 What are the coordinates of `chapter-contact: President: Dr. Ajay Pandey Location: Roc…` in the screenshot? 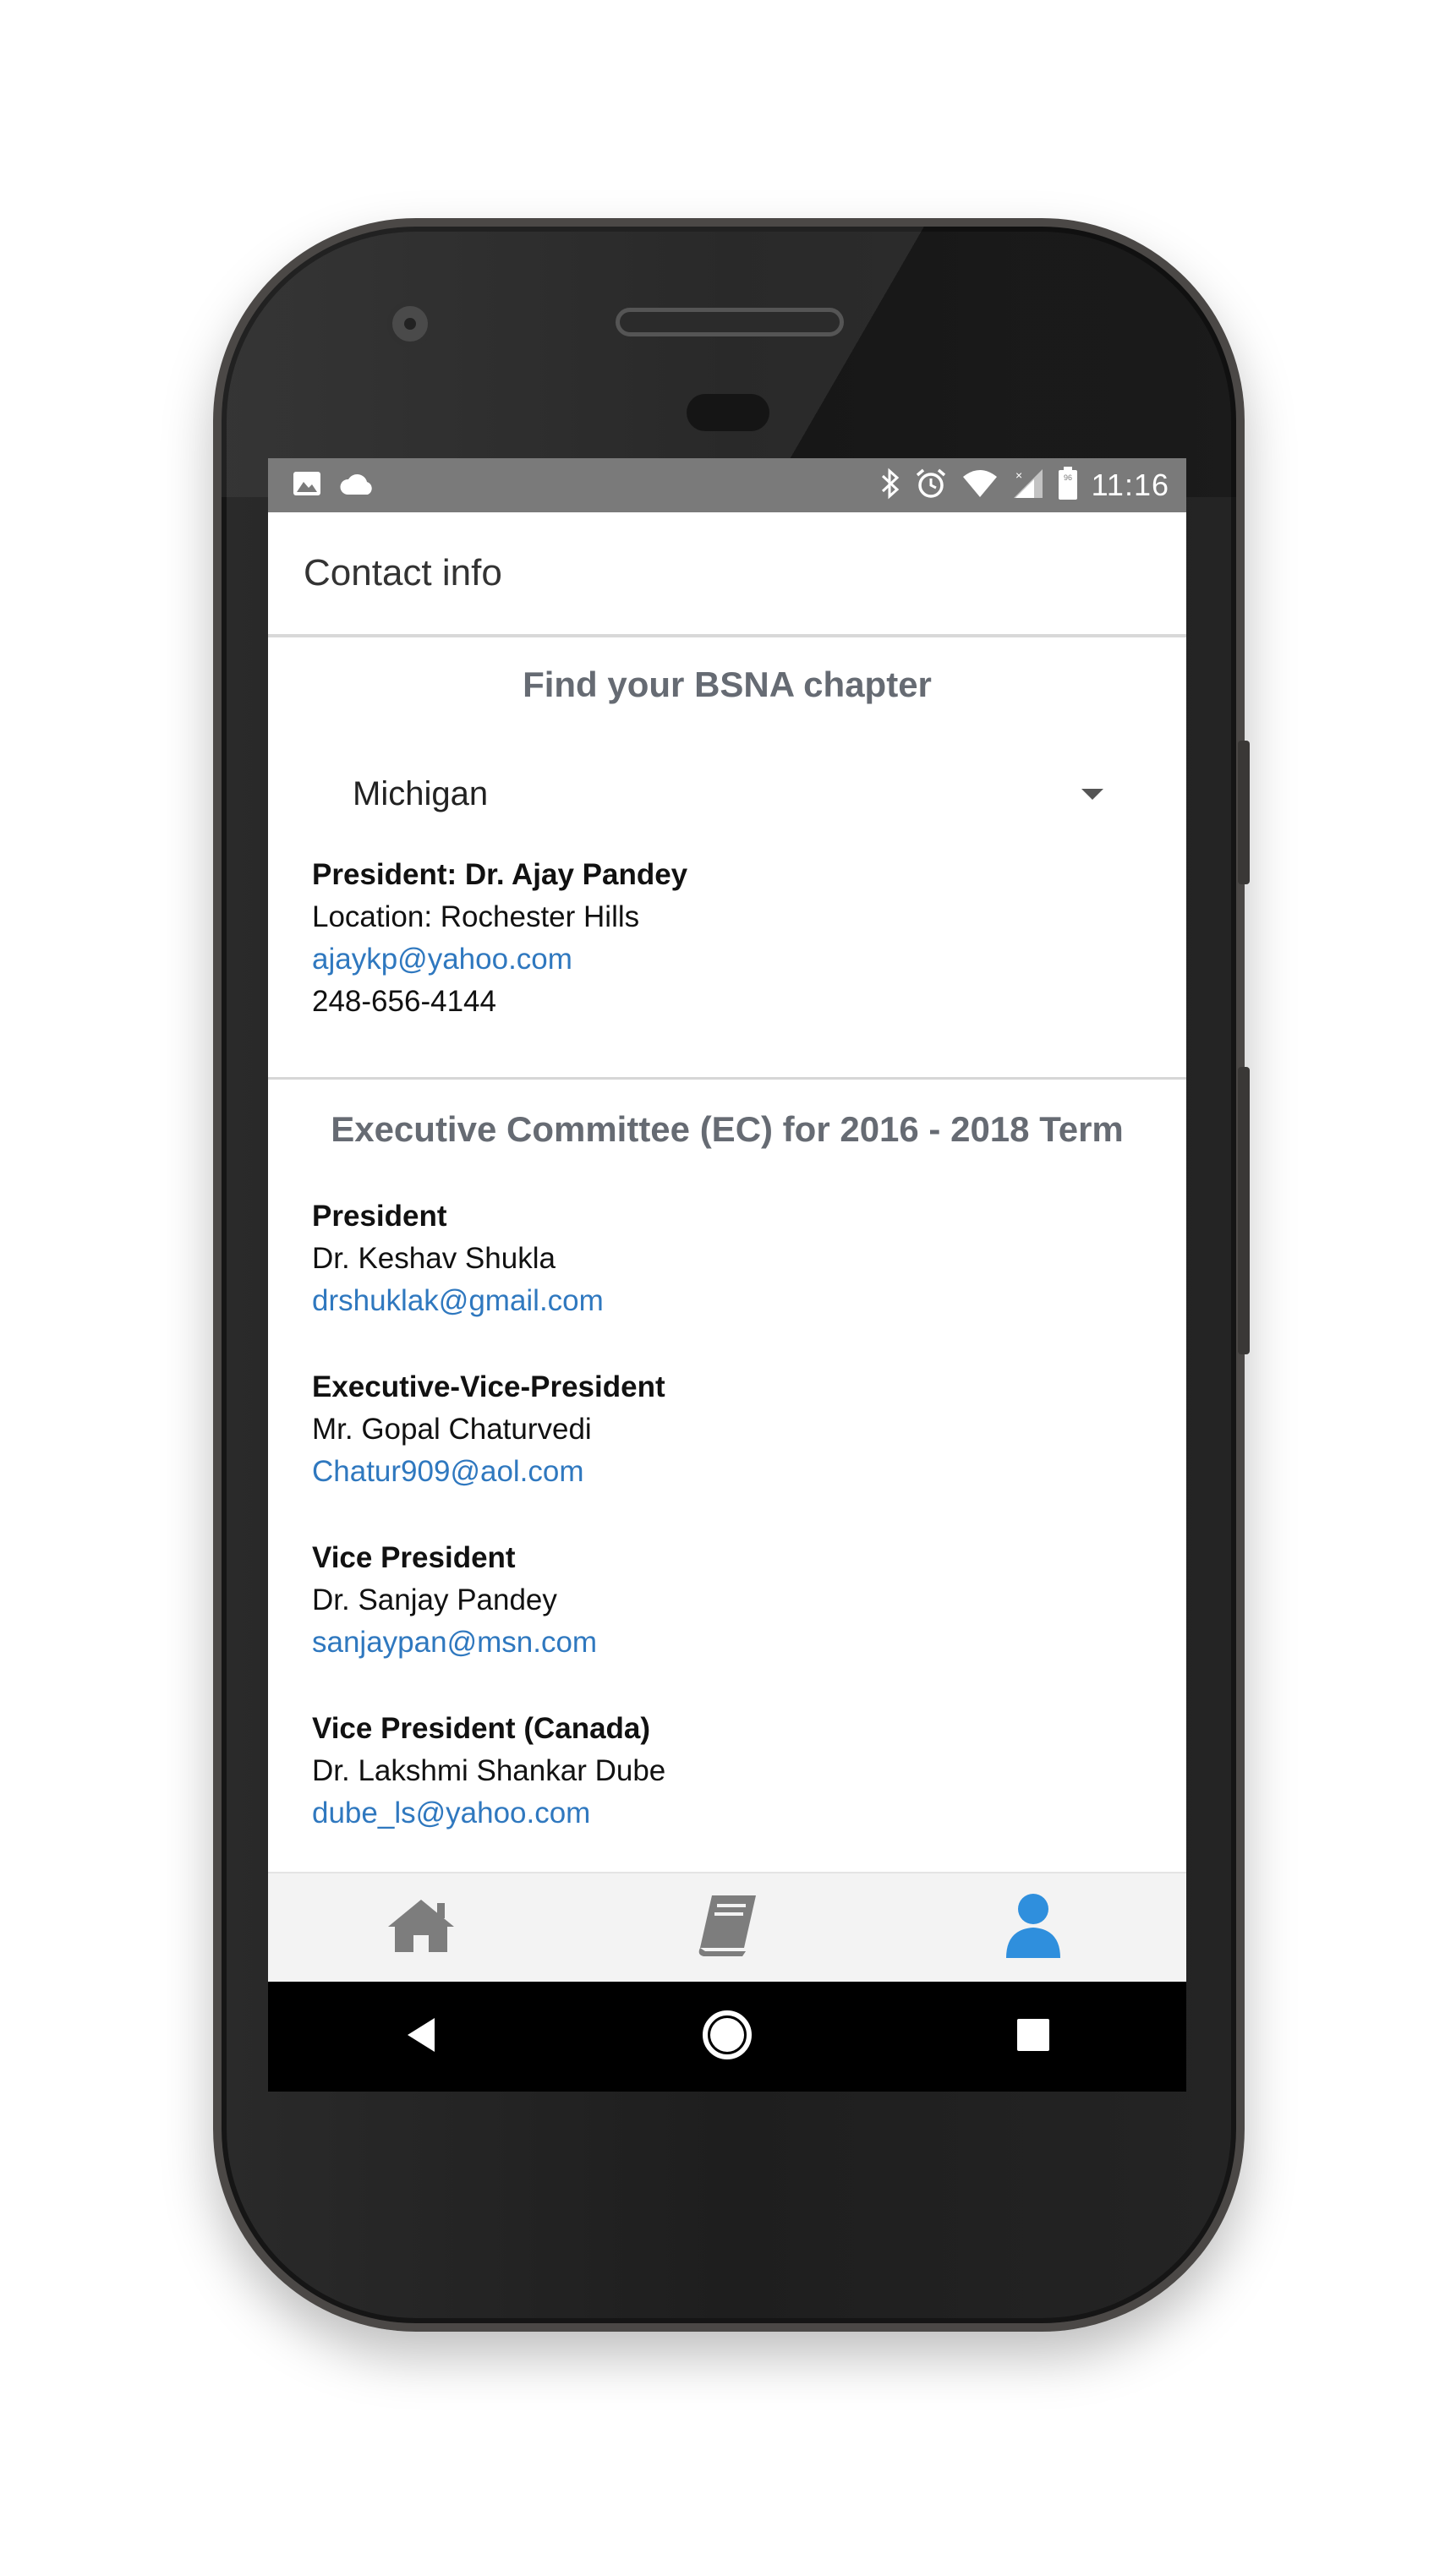 It's located at (500, 939).